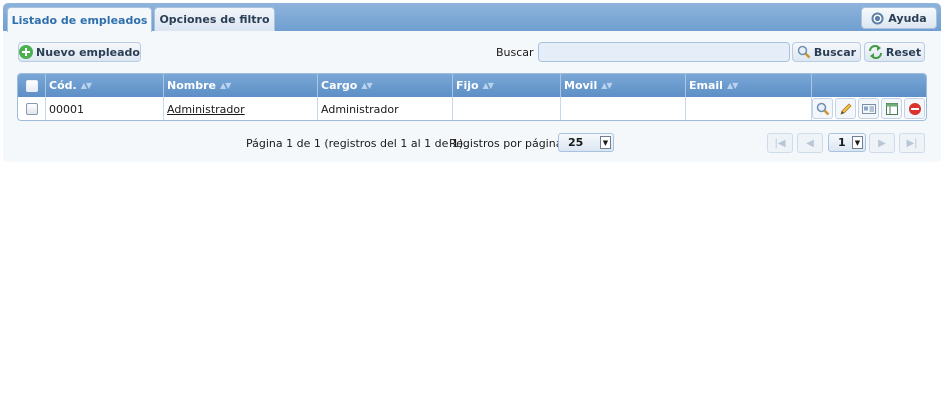 The image size is (944, 406). I want to click on column-name-label: Nombre, so click(191, 85).